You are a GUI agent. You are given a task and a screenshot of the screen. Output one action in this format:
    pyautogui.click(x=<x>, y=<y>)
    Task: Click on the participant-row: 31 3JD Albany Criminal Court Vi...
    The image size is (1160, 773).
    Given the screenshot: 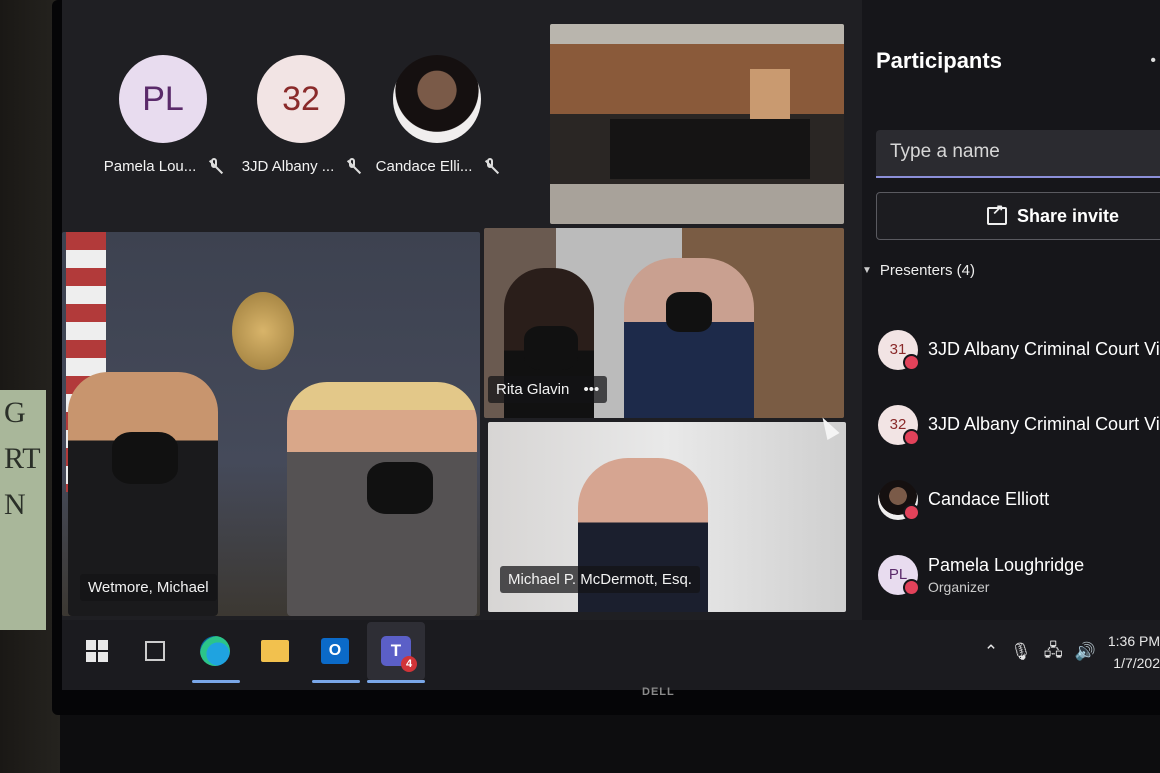 What is the action you would take?
    pyautogui.click(x=1019, y=349)
    